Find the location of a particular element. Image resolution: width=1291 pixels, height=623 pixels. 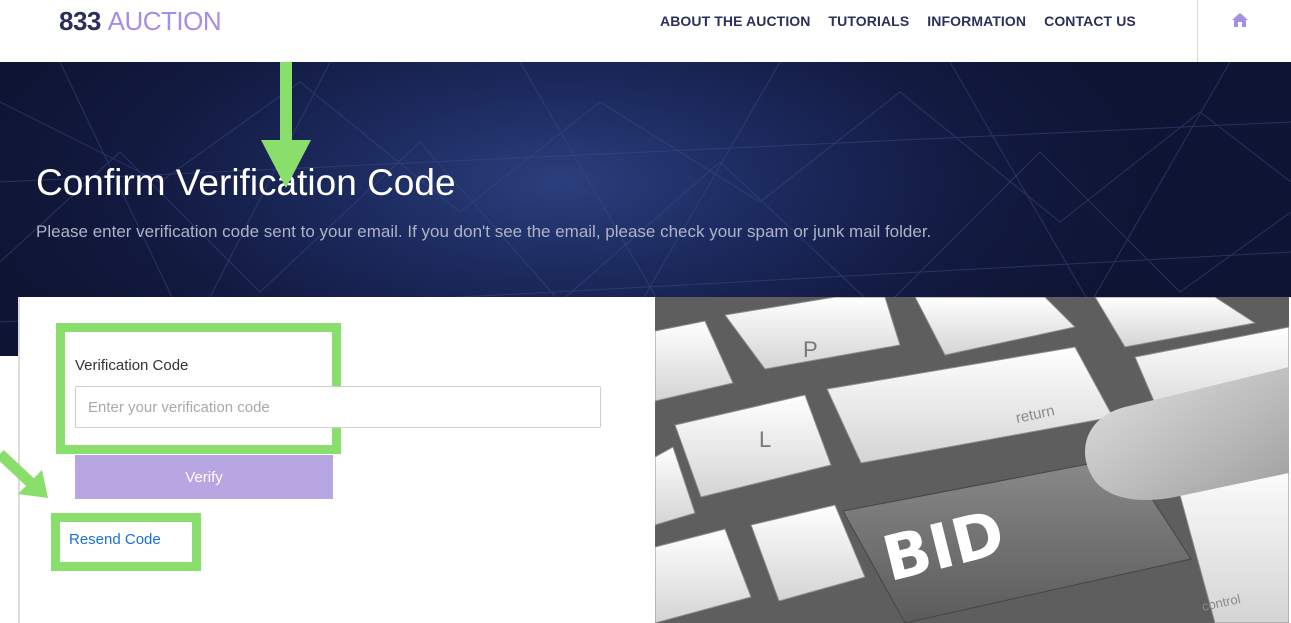

nav-about: ABOUT THE AUCTION is located at coordinates (735, 21).